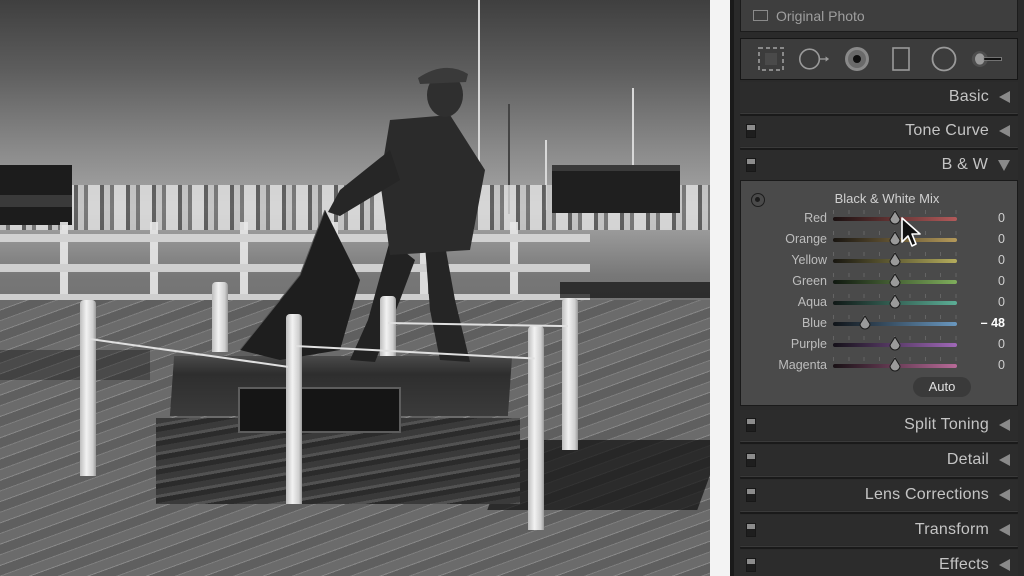  What do you see at coordinates (887, 198) in the screenshot?
I see `bw-mix-title: Black & White Mix` at bounding box center [887, 198].